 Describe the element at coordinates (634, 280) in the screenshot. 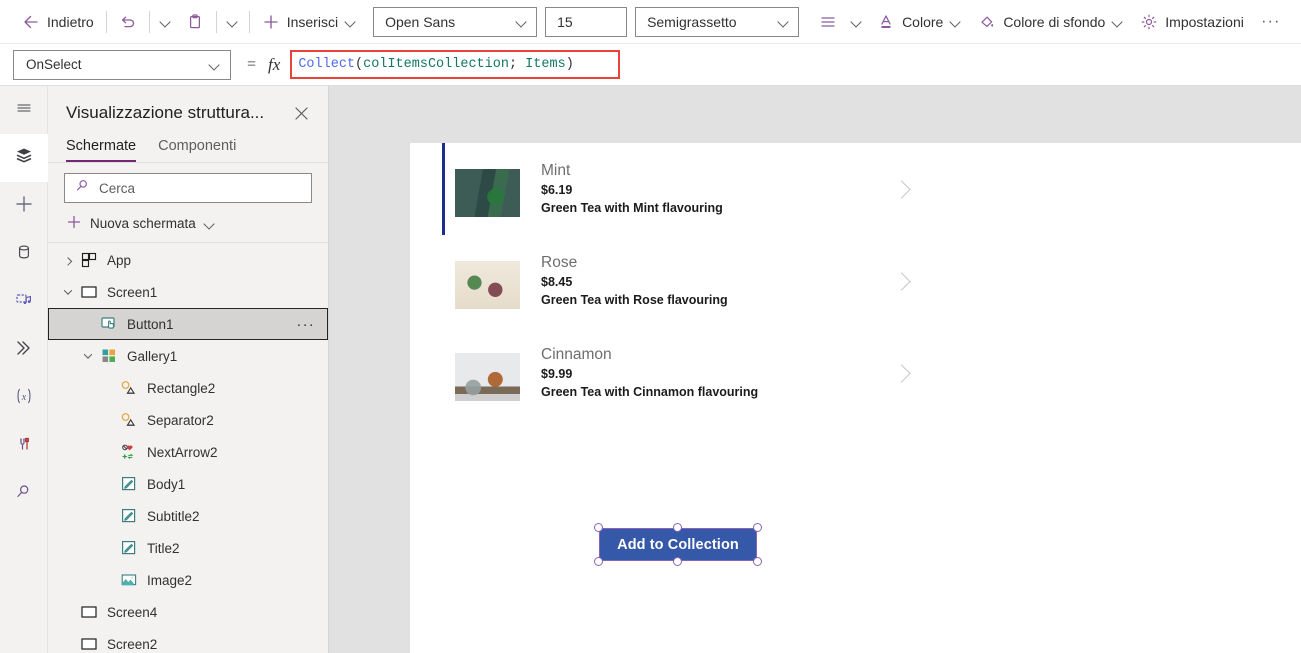

I see `gallery-item-text: Rose $8.45 Green Tea with Rose flavouring` at that location.